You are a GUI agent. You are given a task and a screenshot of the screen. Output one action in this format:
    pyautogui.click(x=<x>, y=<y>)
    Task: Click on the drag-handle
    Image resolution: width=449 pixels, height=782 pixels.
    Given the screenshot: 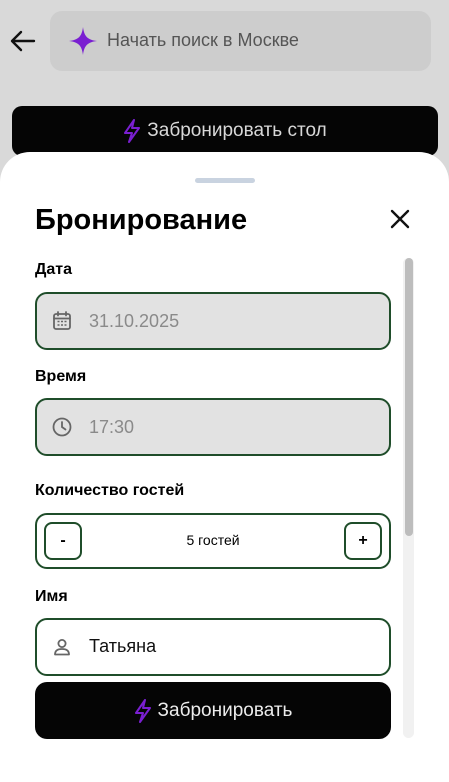 What is the action you would take?
    pyautogui.click(x=225, y=180)
    